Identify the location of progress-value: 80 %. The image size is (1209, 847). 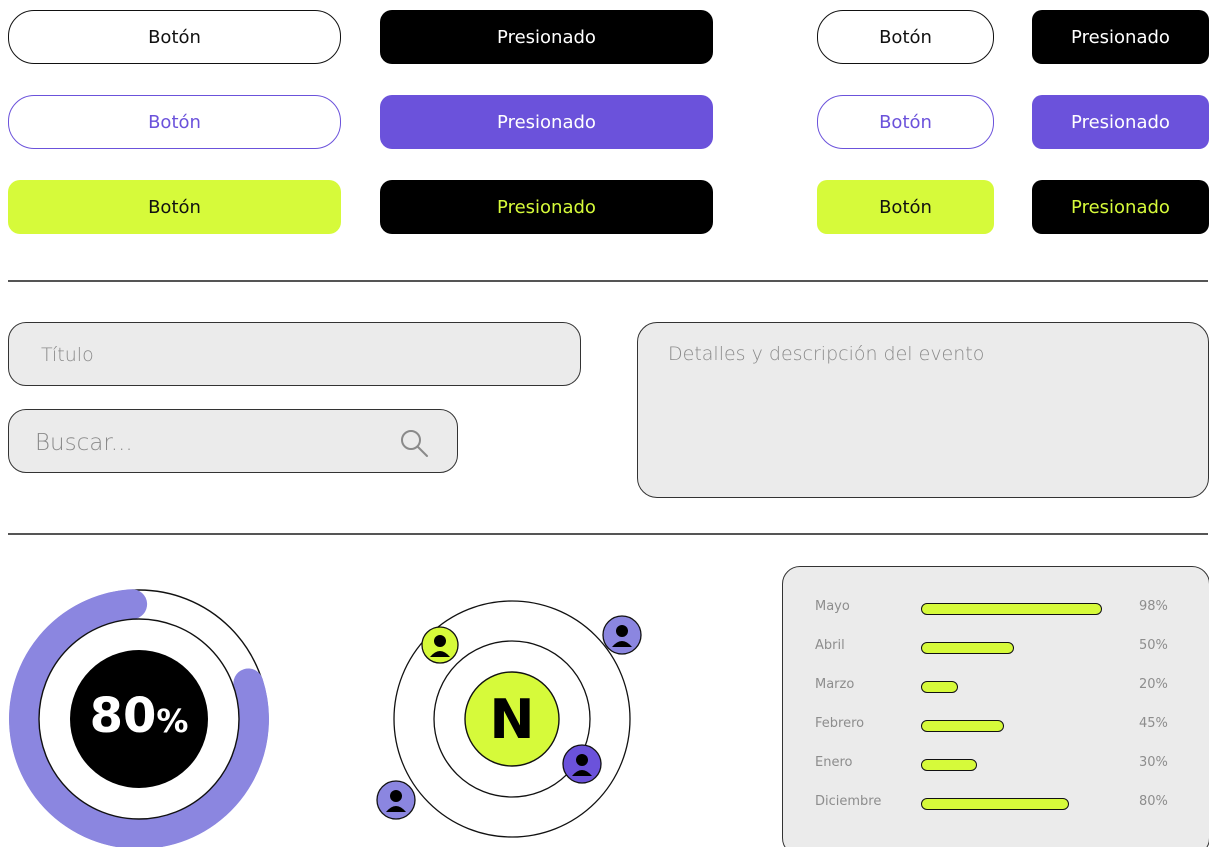
(139, 718).